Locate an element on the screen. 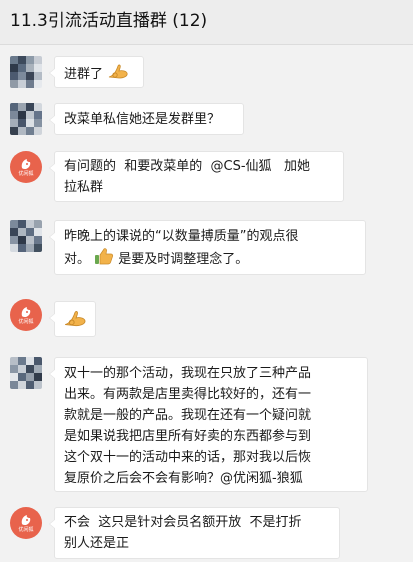  message-text-line: 是如果说我把店里所有好卖的东西都参与到 is located at coordinates (188, 436).